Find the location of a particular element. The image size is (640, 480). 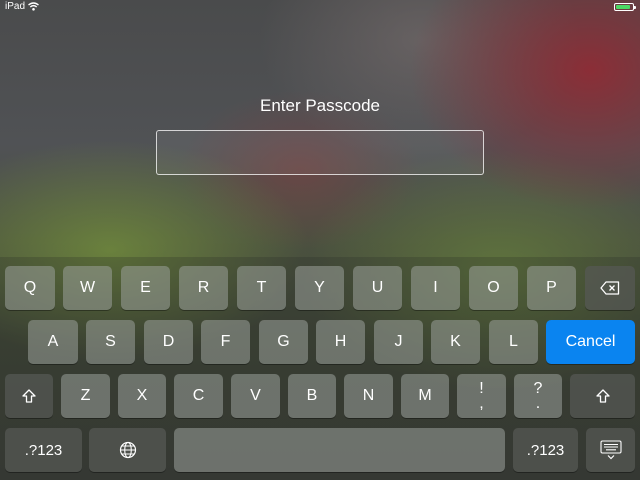

key-f: F is located at coordinates (225, 342).